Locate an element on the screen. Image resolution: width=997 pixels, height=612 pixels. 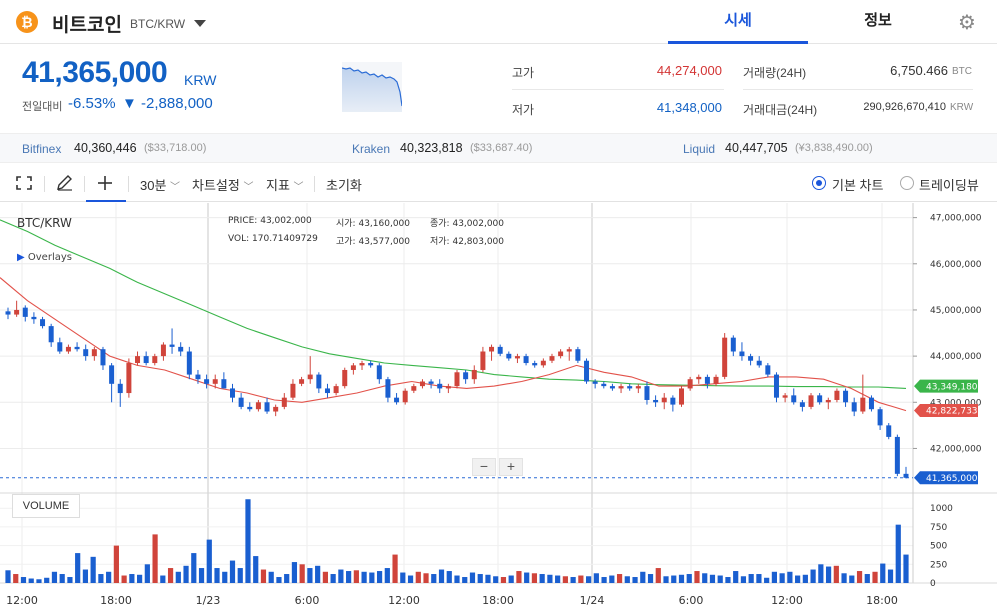
fullscreen-icon is located at coordinates (24, 183).